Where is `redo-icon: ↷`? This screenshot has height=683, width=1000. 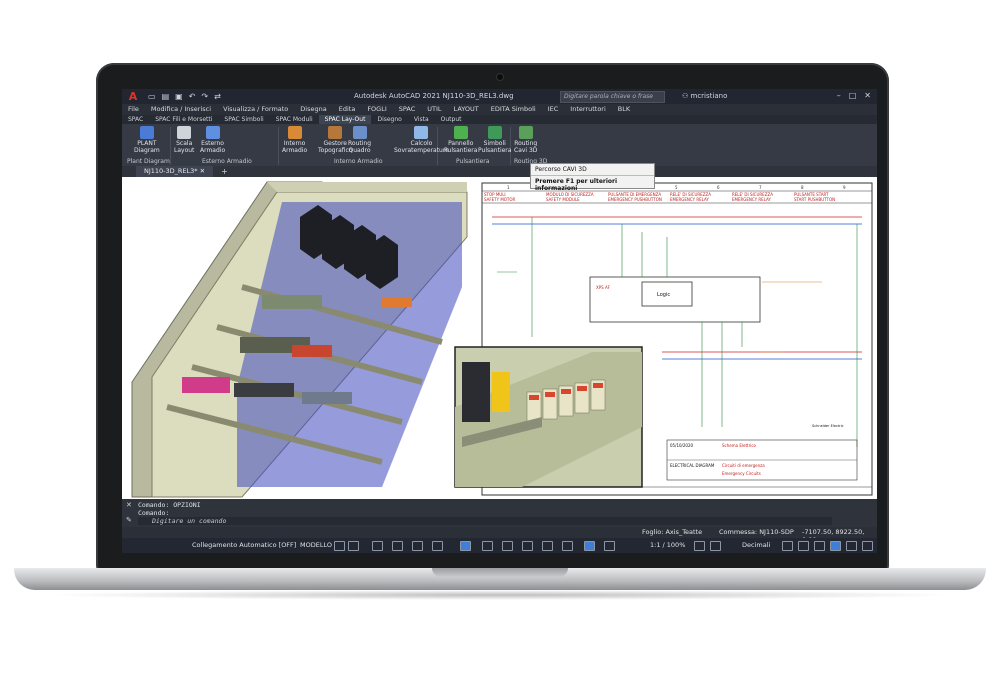 redo-icon: ↷ is located at coordinates (204, 96).